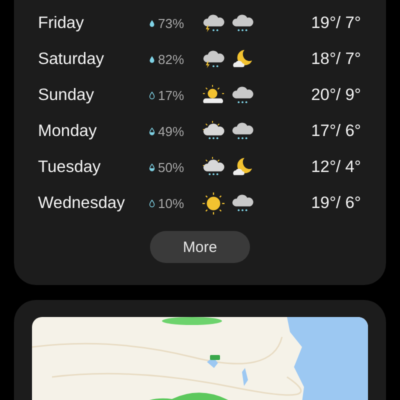 The image size is (400, 400). Describe the element at coordinates (72, 59) in the screenshot. I see `day-name: Saturday` at that location.